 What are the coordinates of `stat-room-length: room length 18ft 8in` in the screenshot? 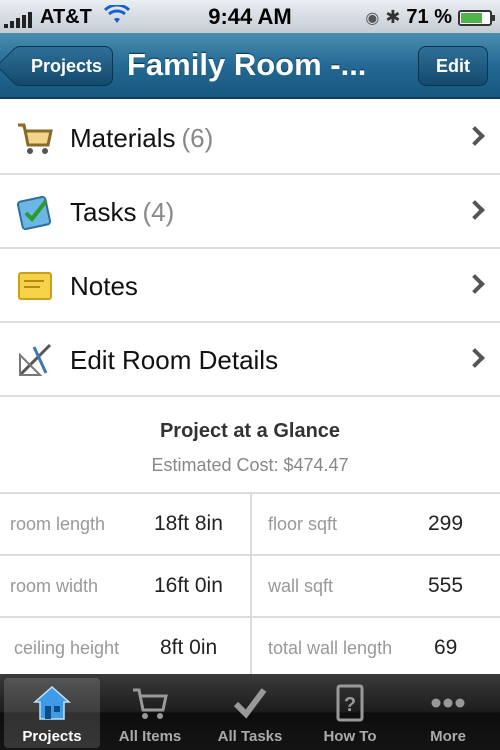 It's located at (126, 523).